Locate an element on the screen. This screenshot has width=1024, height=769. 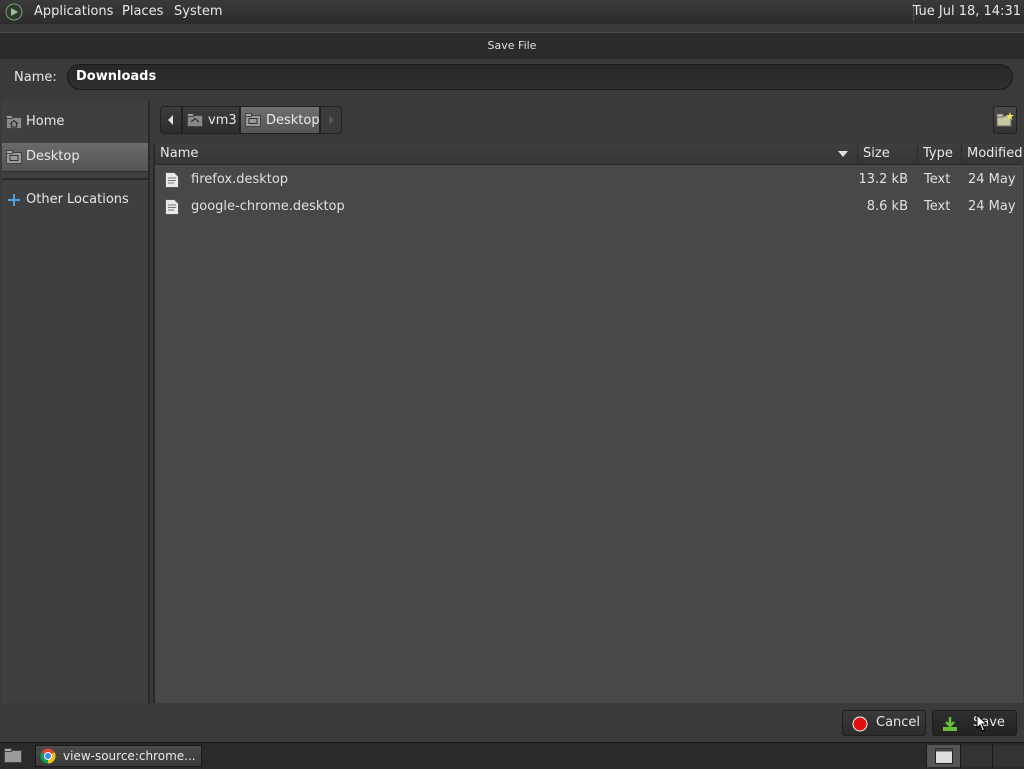
path-segment-label: Desktop is located at coordinates (293, 120).